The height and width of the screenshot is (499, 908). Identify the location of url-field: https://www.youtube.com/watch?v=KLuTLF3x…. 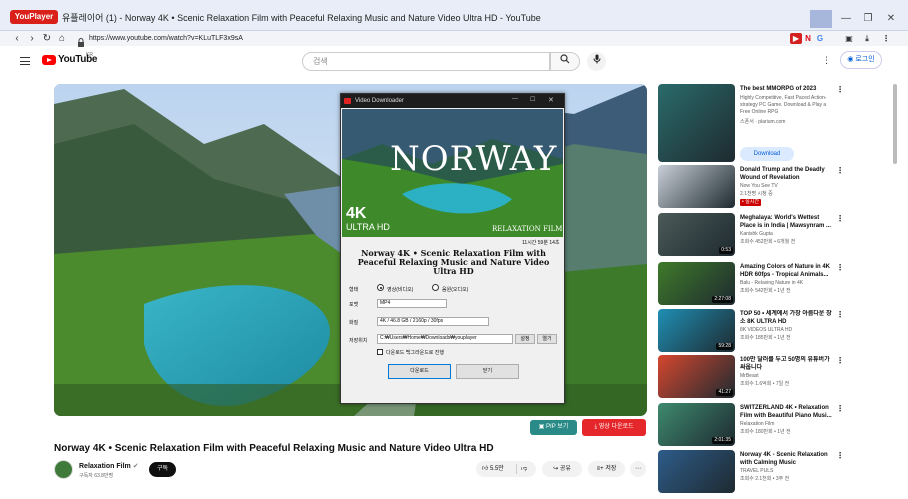
(166, 38).